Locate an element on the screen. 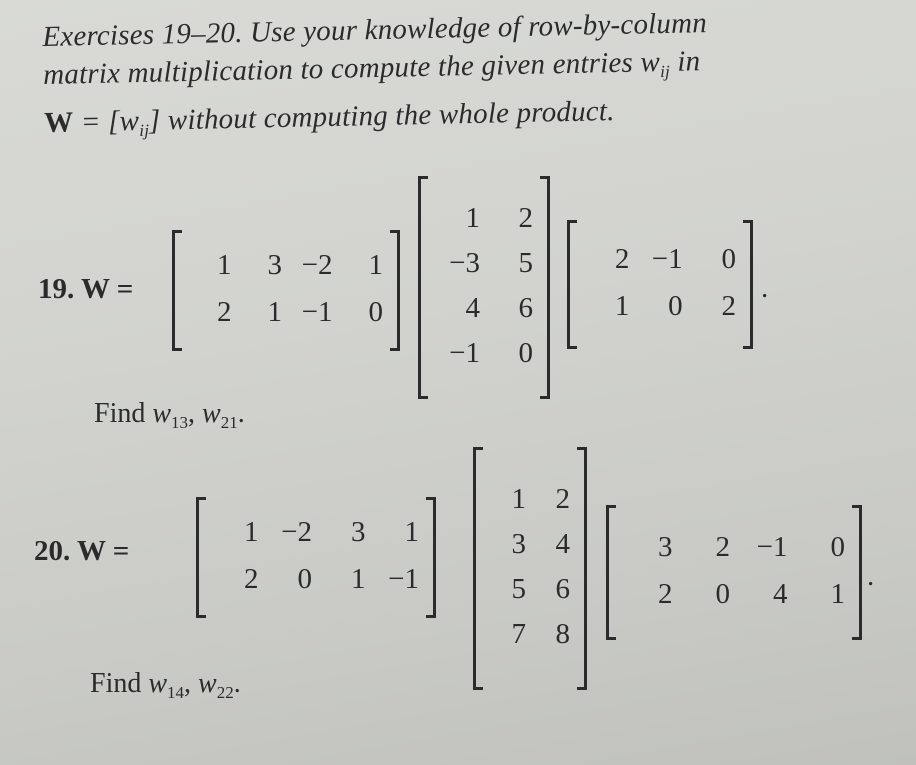 This screenshot has height=765, width=916. matrix-b: 12345678 is located at coordinates (530, 568).